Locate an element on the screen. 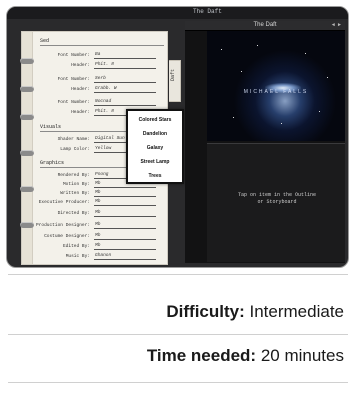  difficulty-label: Difficulty: is located at coordinates (205, 311).